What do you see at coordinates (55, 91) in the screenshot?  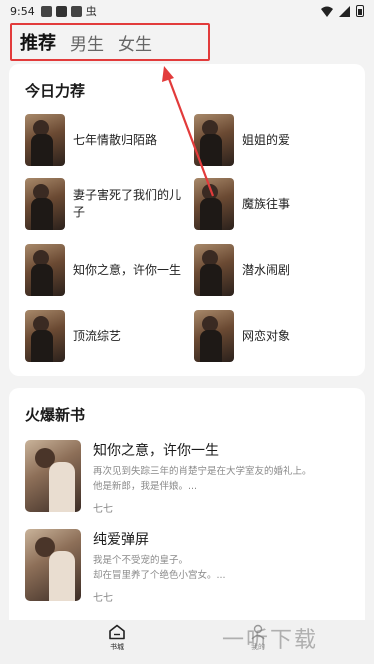 I see `today-picks-title: 今日力荐` at bounding box center [55, 91].